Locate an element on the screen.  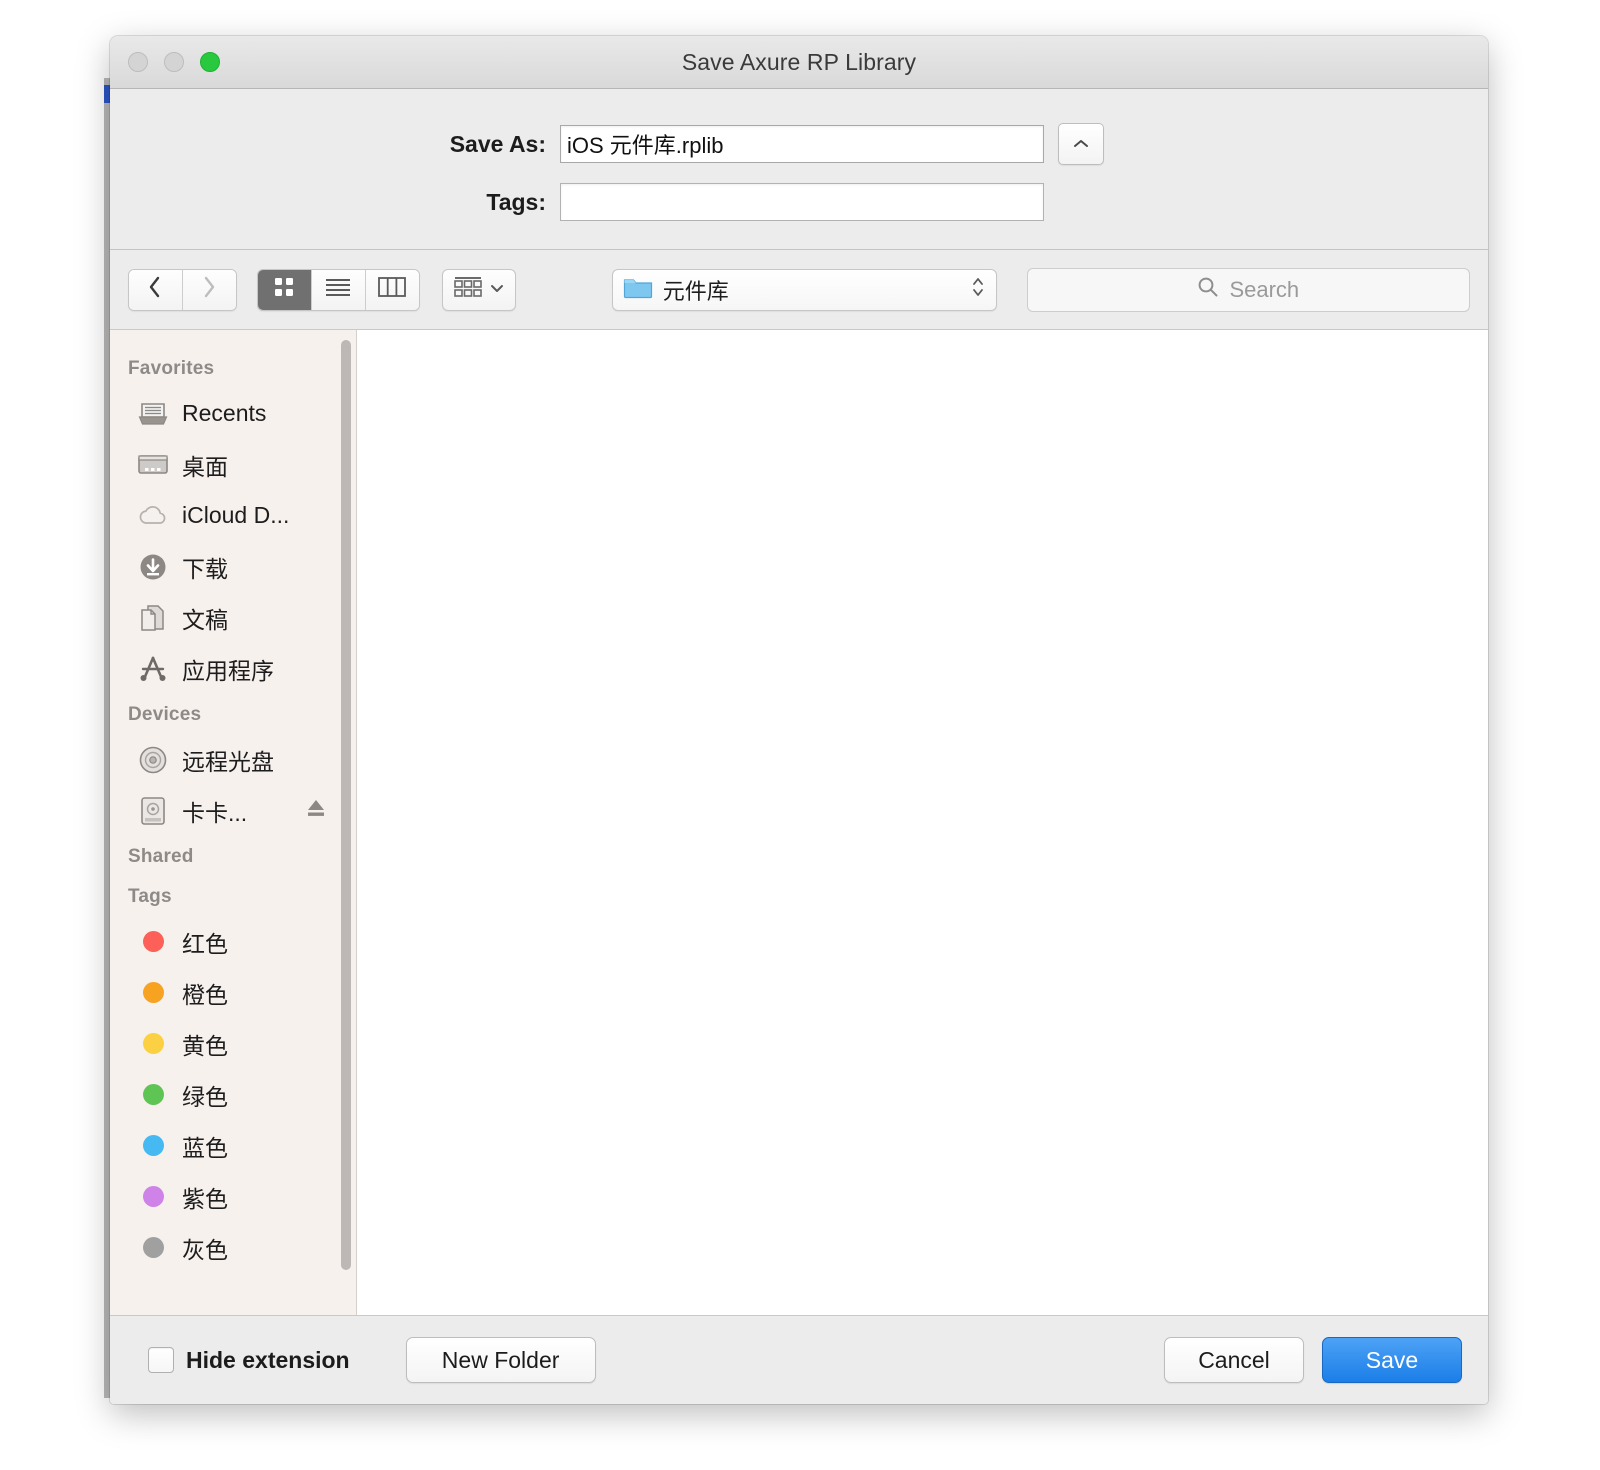
sidebar-item-documents: 文稿 is located at coordinates (233, 617).